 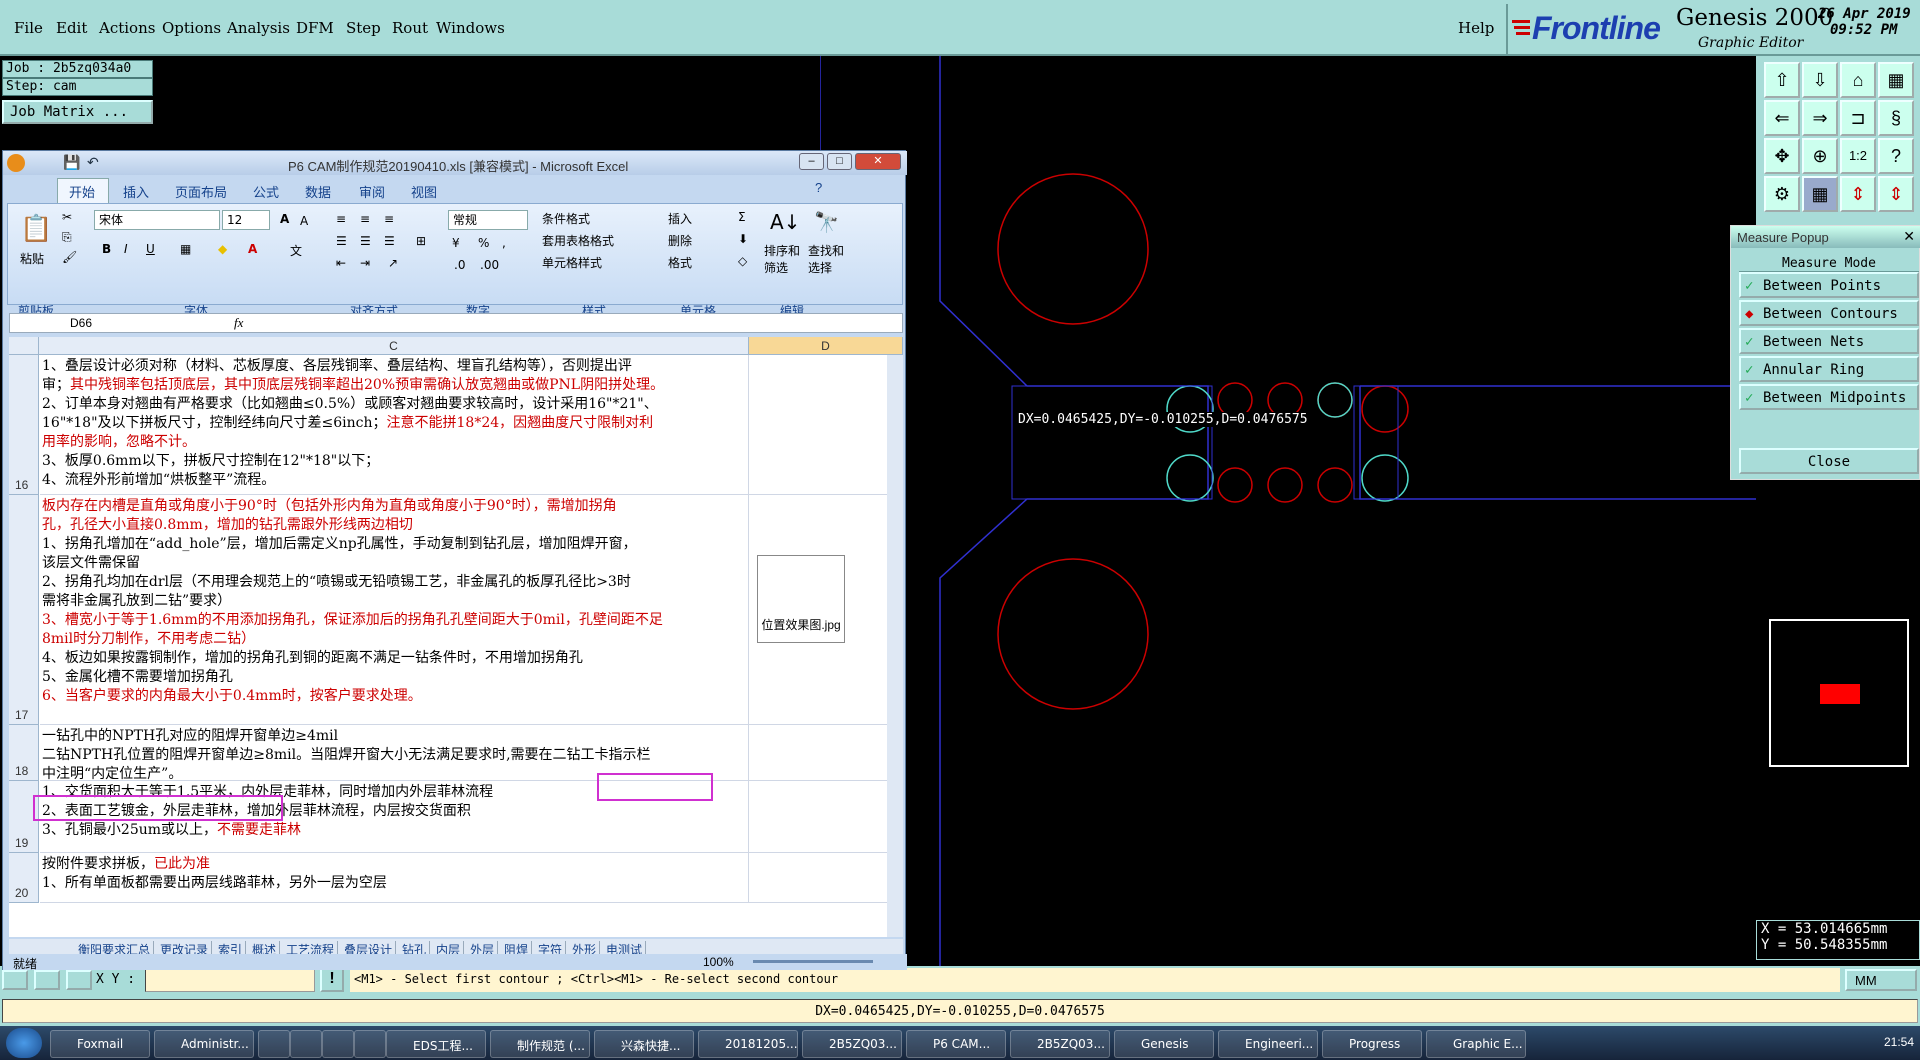 What do you see at coordinates (24, 878) in the screenshot?
I see `row-header: 20` at bounding box center [24, 878].